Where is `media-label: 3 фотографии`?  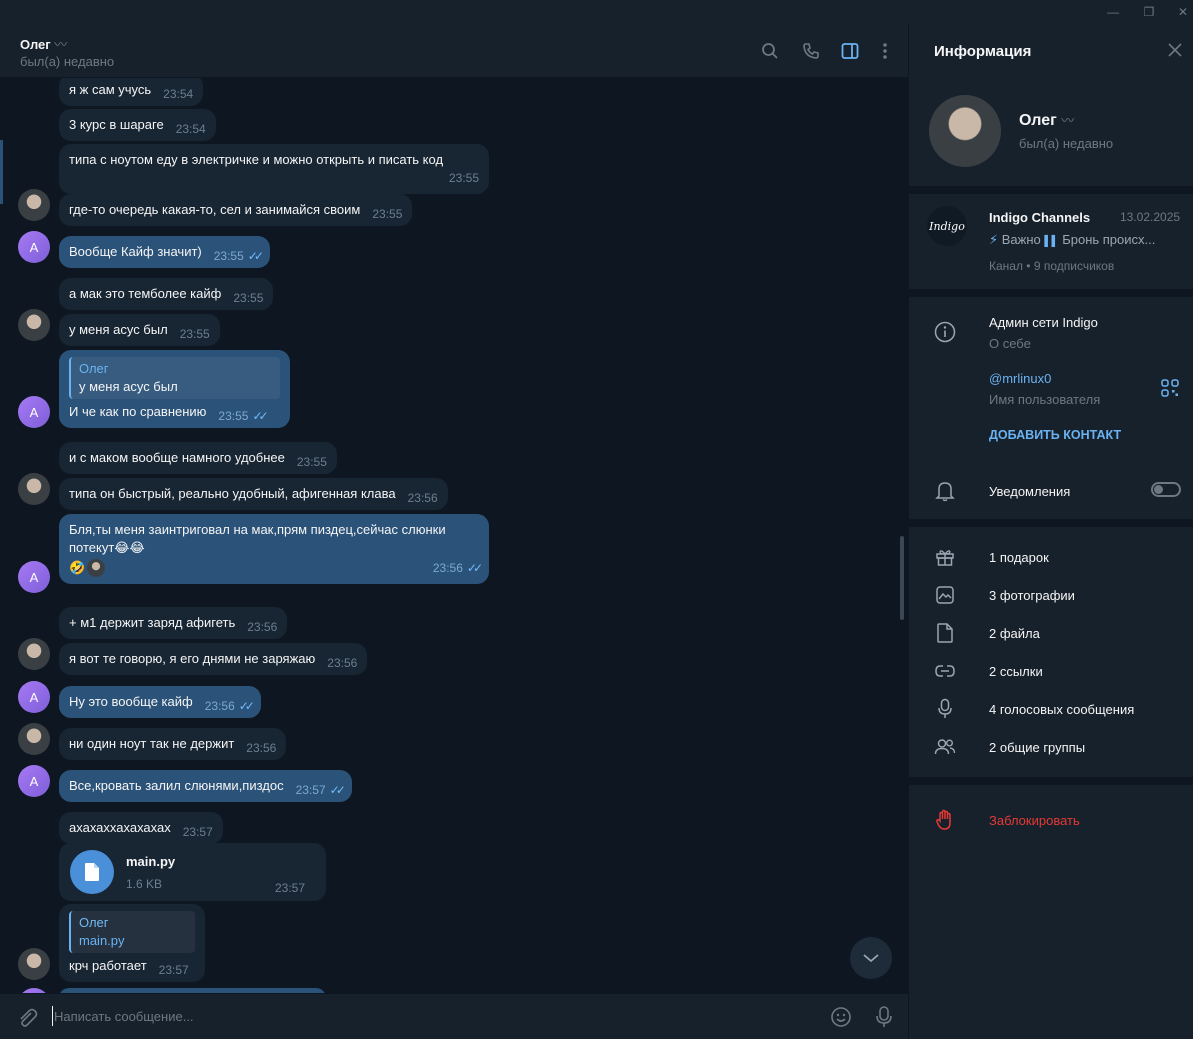 media-label: 3 фотографии is located at coordinates (1032, 595).